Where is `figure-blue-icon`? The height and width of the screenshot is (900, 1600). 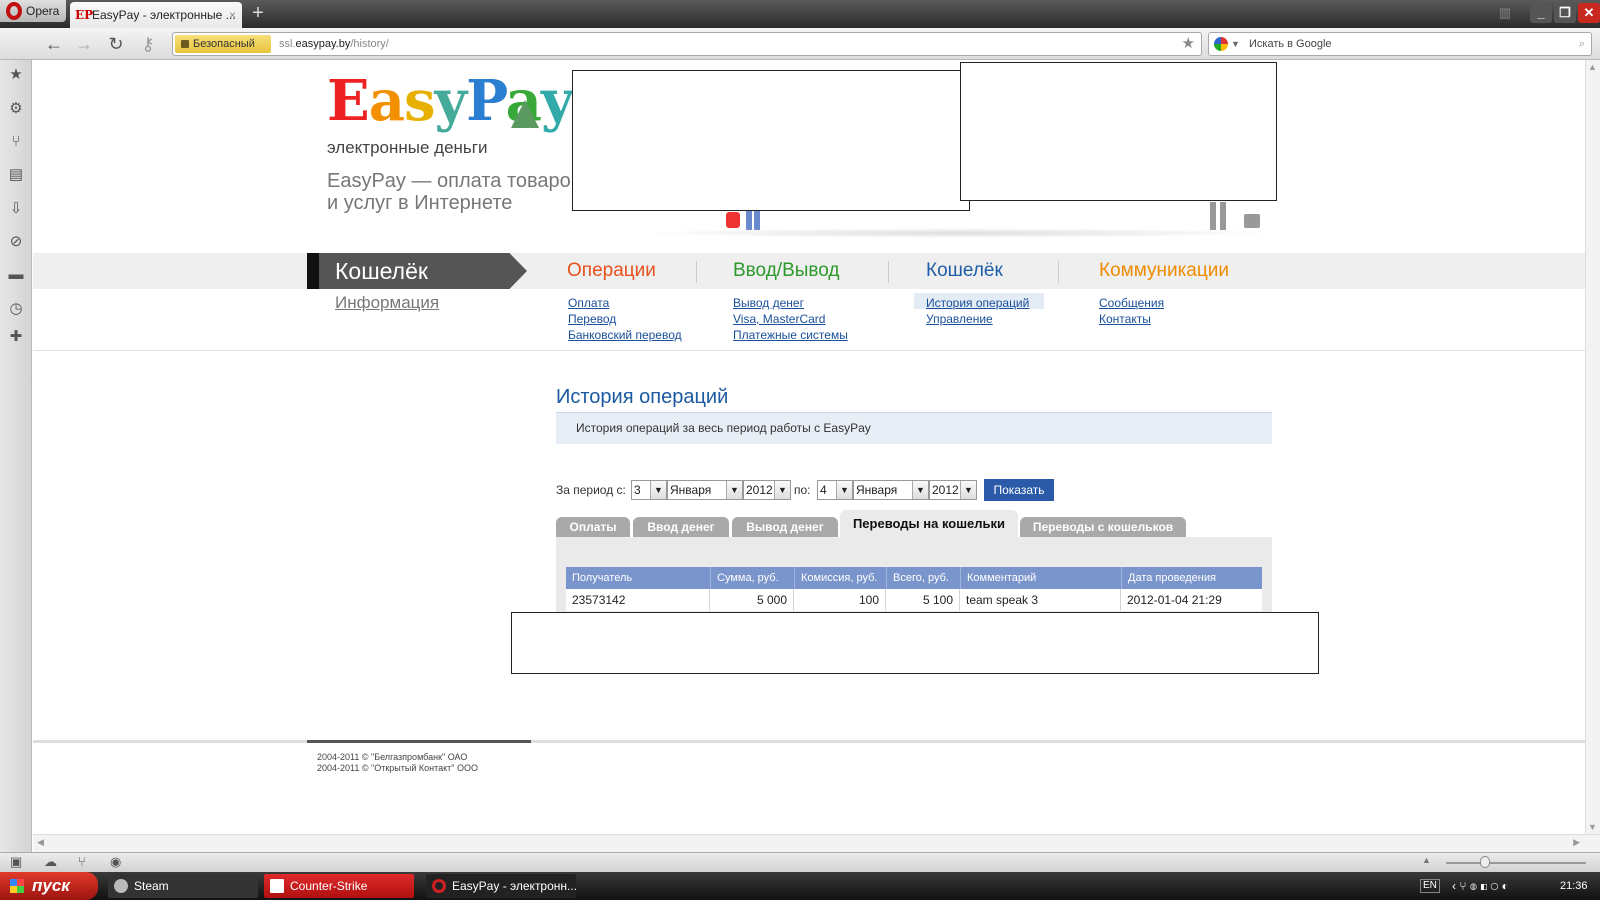
figure-blue-icon is located at coordinates (757, 220).